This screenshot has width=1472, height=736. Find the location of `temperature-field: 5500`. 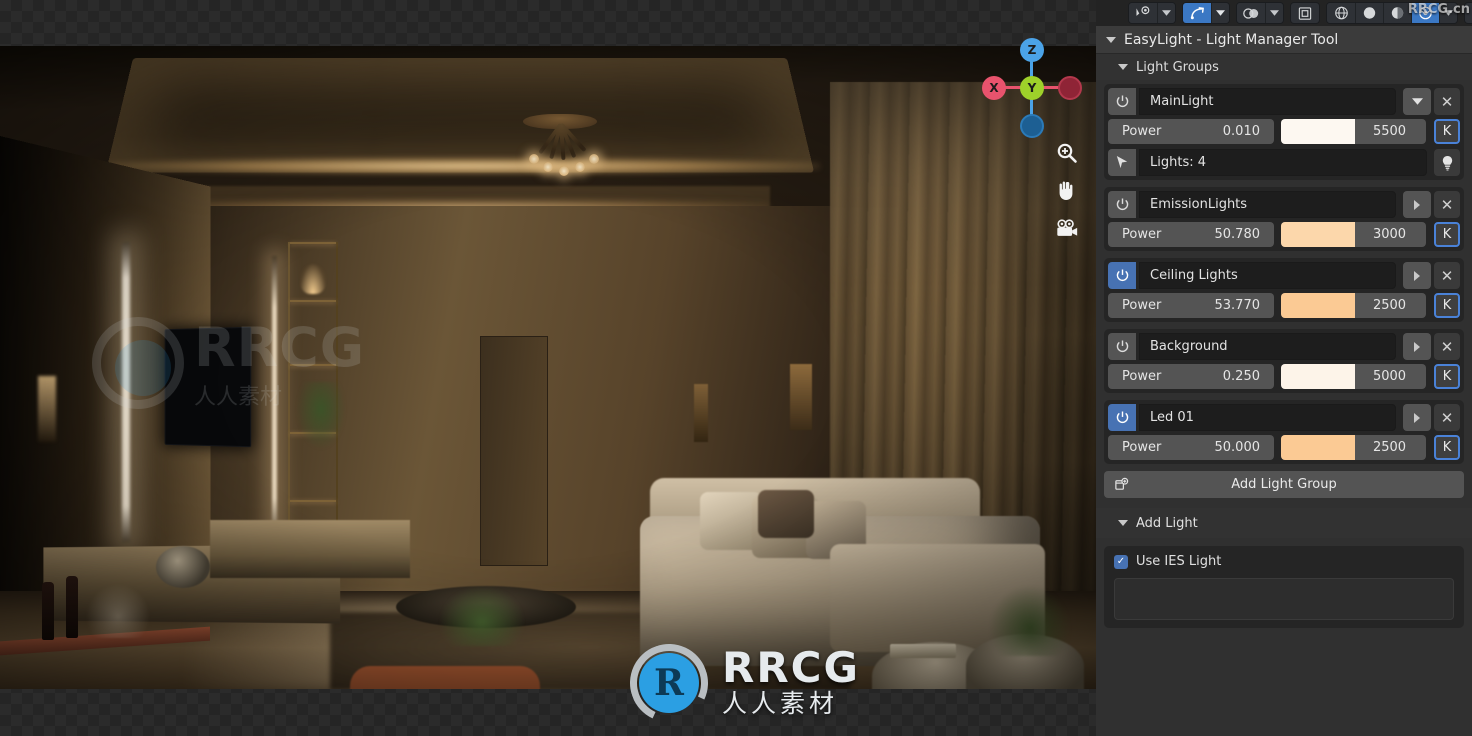

temperature-field: 5500 is located at coordinates (1353, 131).